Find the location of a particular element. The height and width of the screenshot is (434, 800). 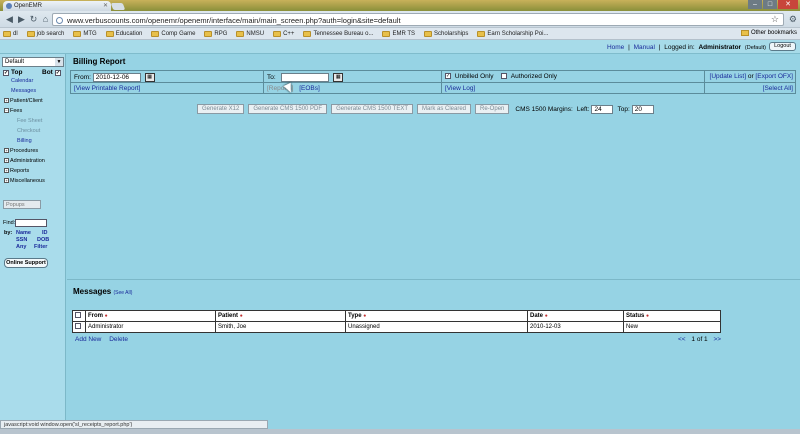

cell-from: Administrator is located at coordinates (150, 327).